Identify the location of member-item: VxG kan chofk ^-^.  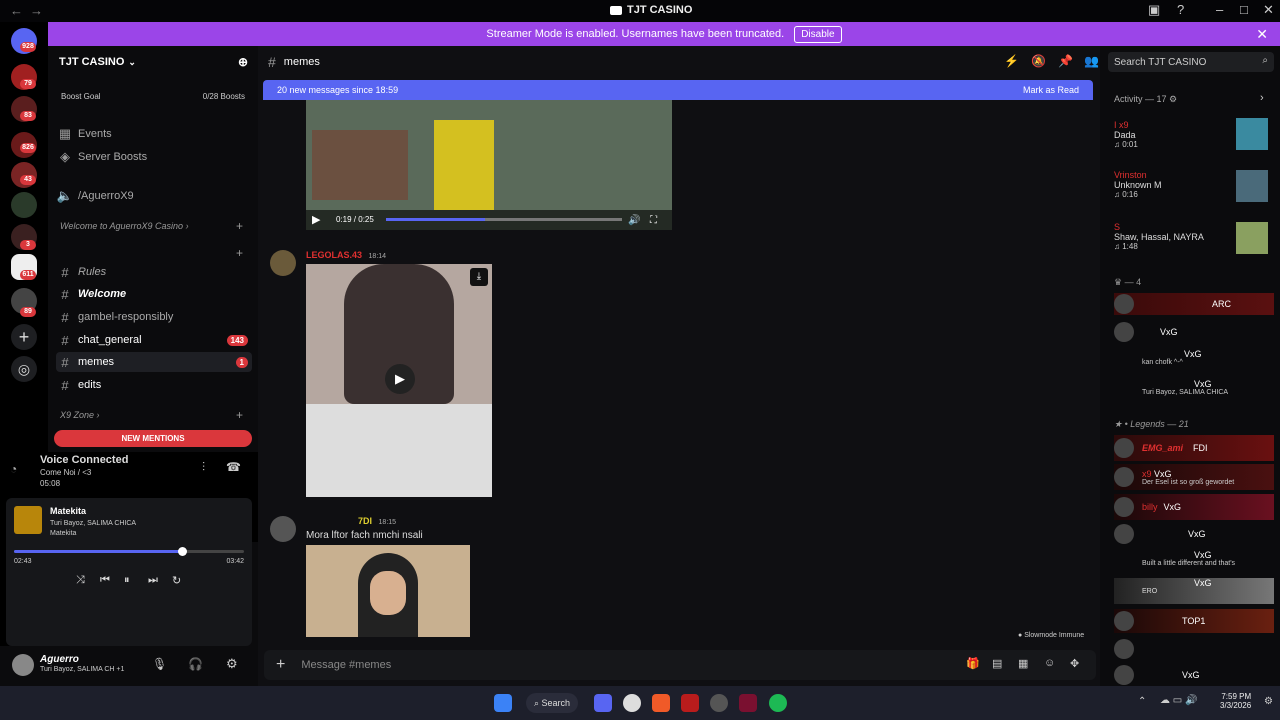
(1194, 360).